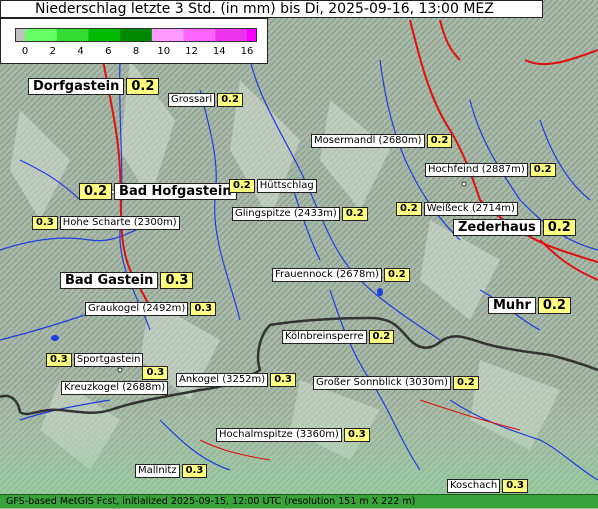  I want to click on place-name: Bad Hofgastein, so click(175, 191).